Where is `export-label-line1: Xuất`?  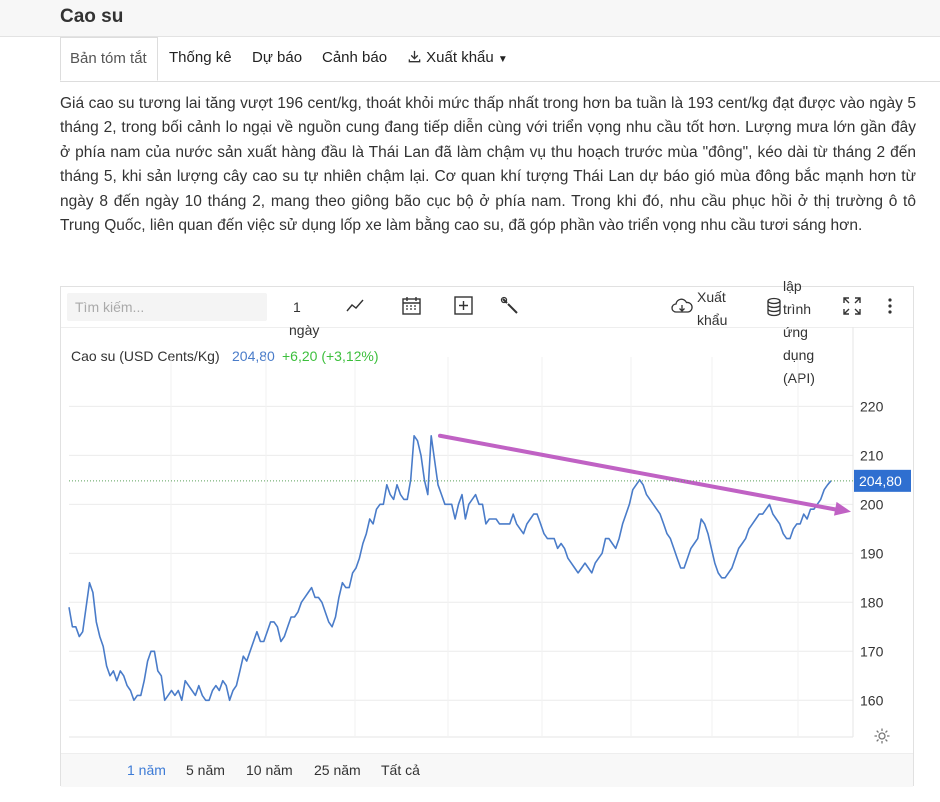
export-label-line1: Xuất is located at coordinates (711, 297).